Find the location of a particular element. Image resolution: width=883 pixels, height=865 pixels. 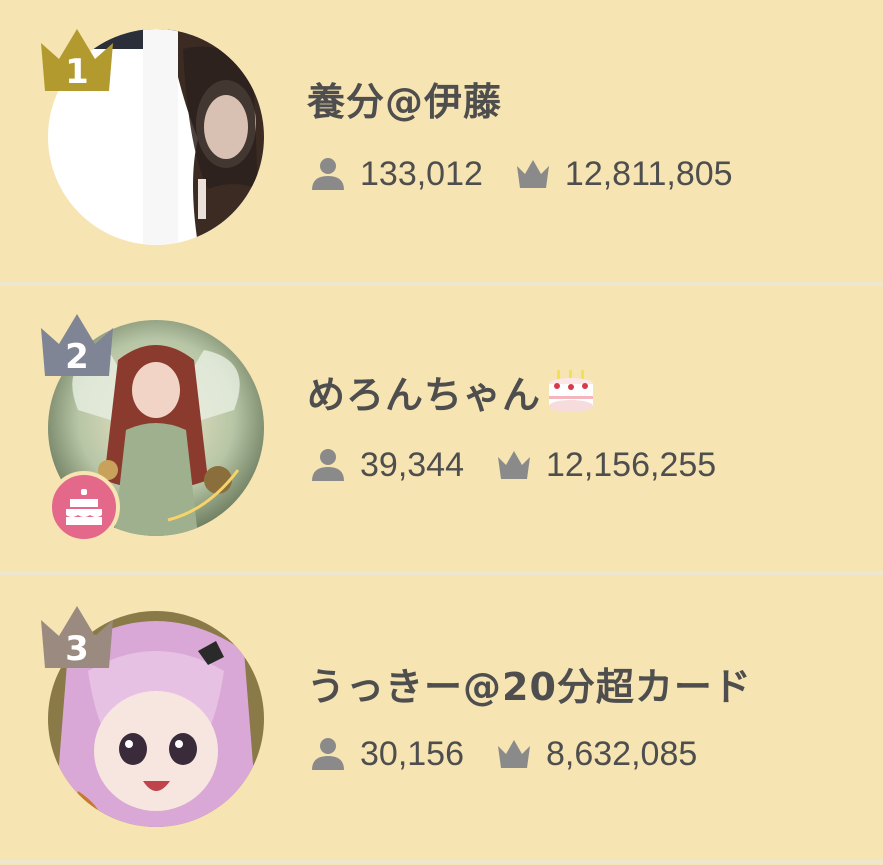

followers-count: 30,156 is located at coordinates (412, 753).